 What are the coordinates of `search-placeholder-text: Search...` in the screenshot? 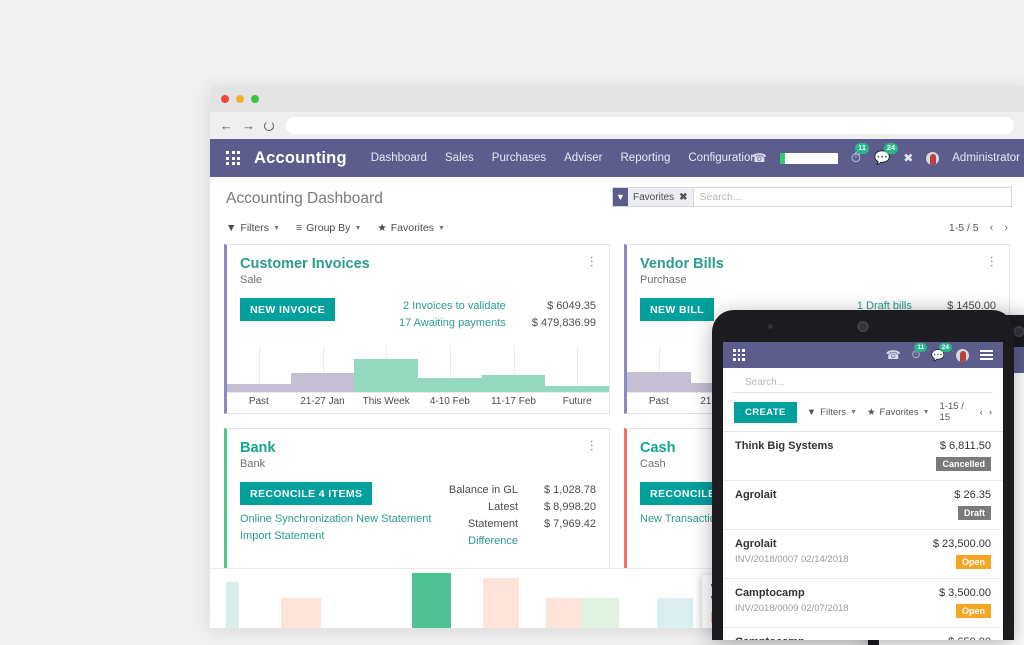 It's located at (718, 197).